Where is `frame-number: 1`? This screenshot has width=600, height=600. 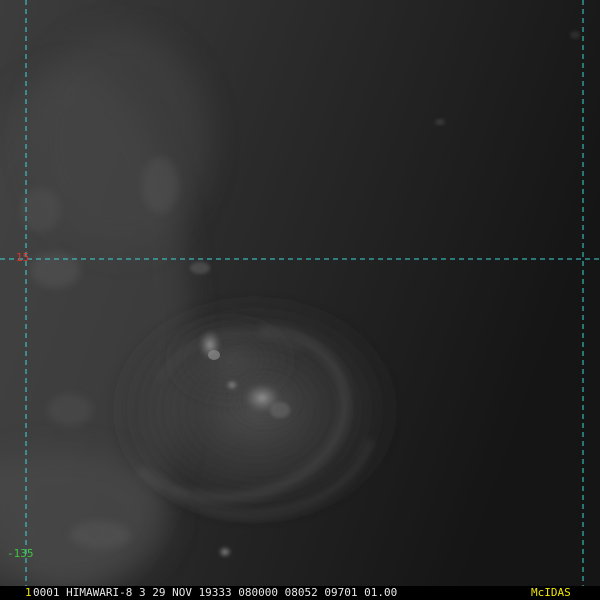
frame-number: 1 is located at coordinates (28, 592).